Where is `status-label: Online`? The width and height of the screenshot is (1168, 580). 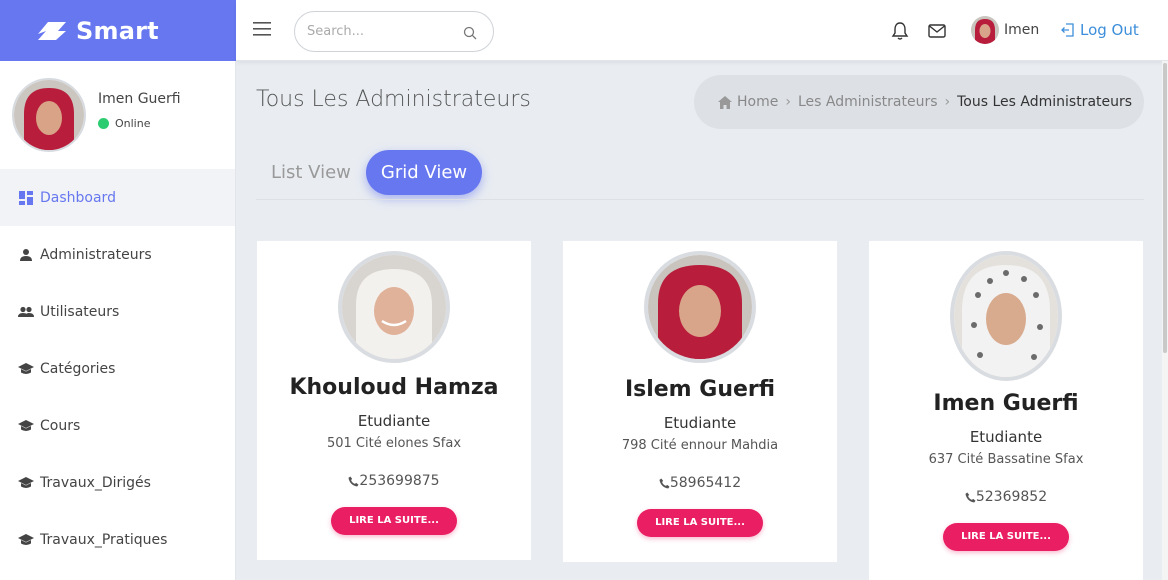
status-label: Online is located at coordinates (133, 123).